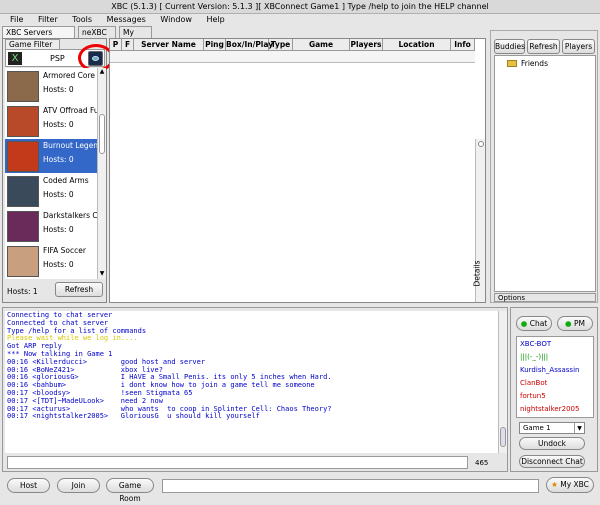 The height and width of the screenshot is (505, 600). I want to click on chat-toggle-button: ● Chat, so click(534, 323).